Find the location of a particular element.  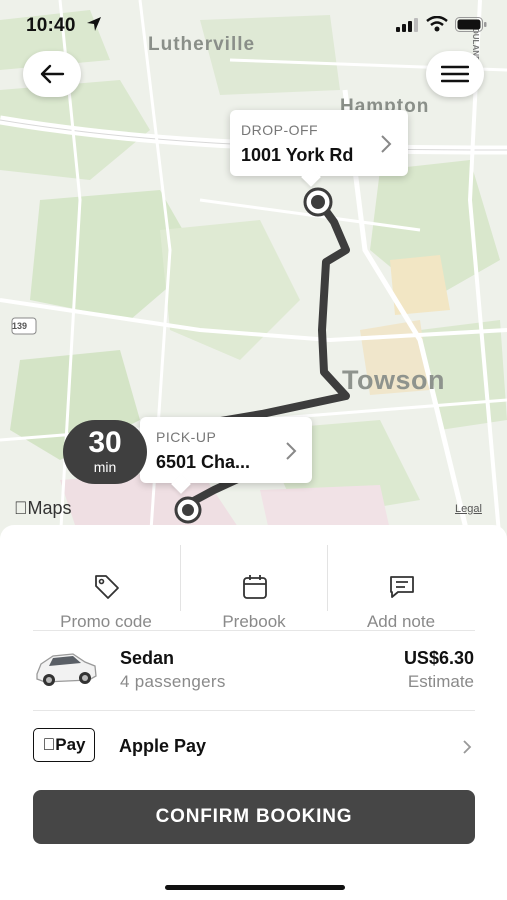

vehicle-capacity: 4 passengers is located at coordinates (173, 681).